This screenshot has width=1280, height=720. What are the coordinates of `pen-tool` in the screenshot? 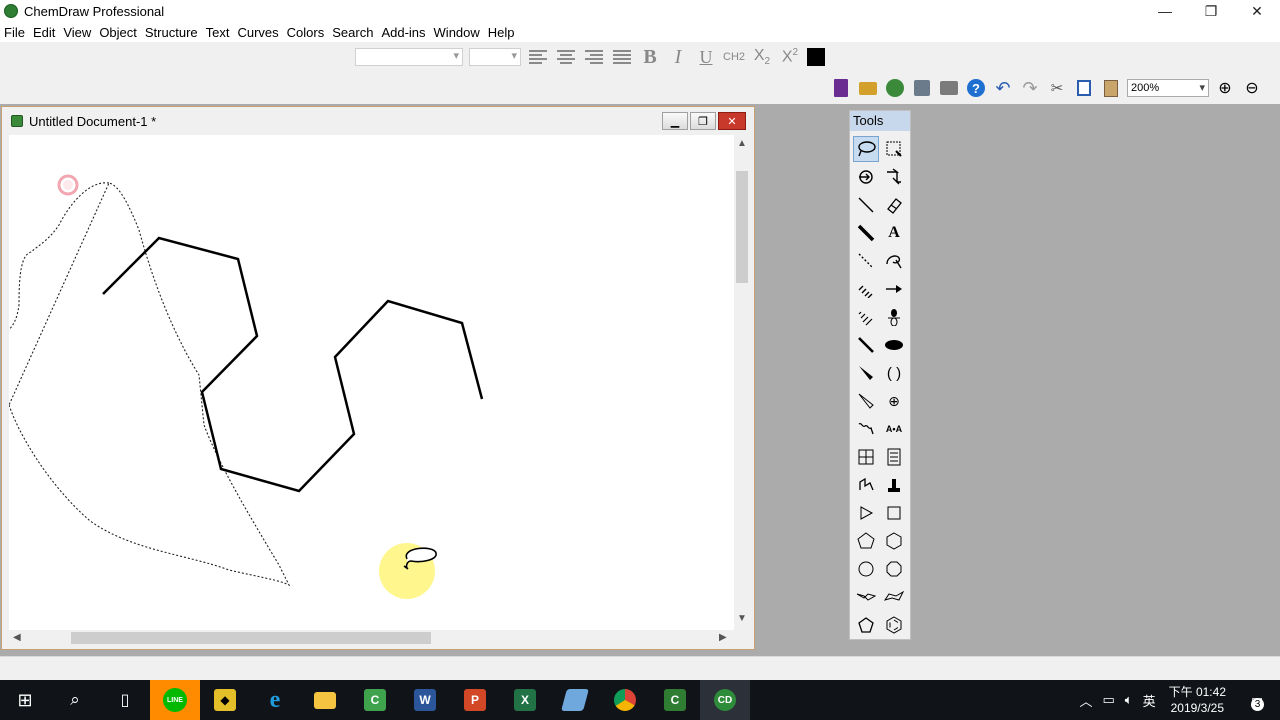 It's located at (894, 261).